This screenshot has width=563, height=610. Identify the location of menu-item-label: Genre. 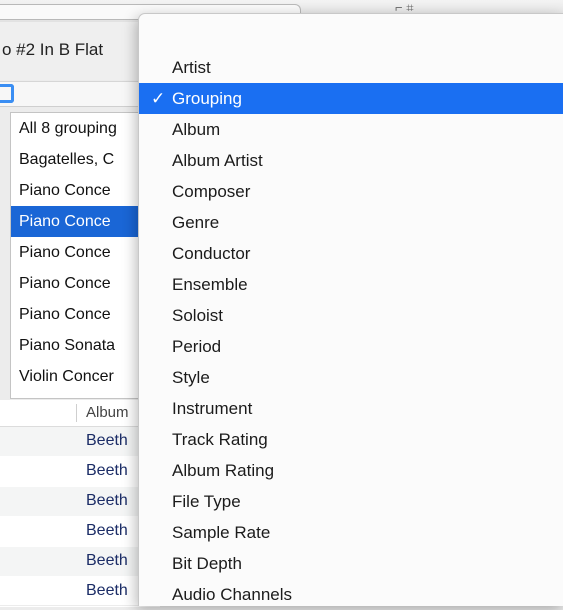
(196, 222).